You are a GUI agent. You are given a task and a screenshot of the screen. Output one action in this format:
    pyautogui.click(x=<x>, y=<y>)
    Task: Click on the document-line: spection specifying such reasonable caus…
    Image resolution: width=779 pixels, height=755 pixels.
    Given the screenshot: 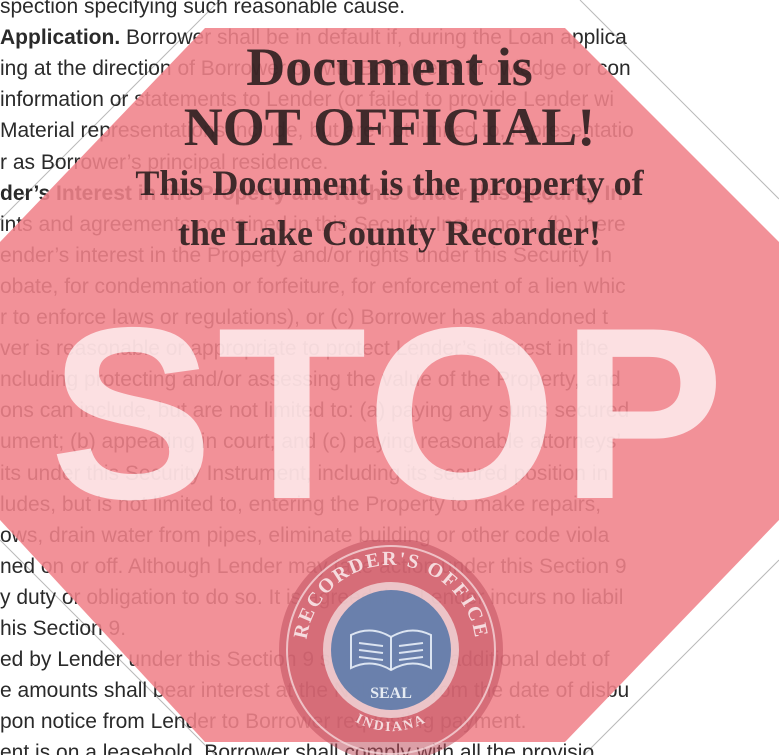 What is the action you would take?
    pyautogui.click(x=389, y=10)
    